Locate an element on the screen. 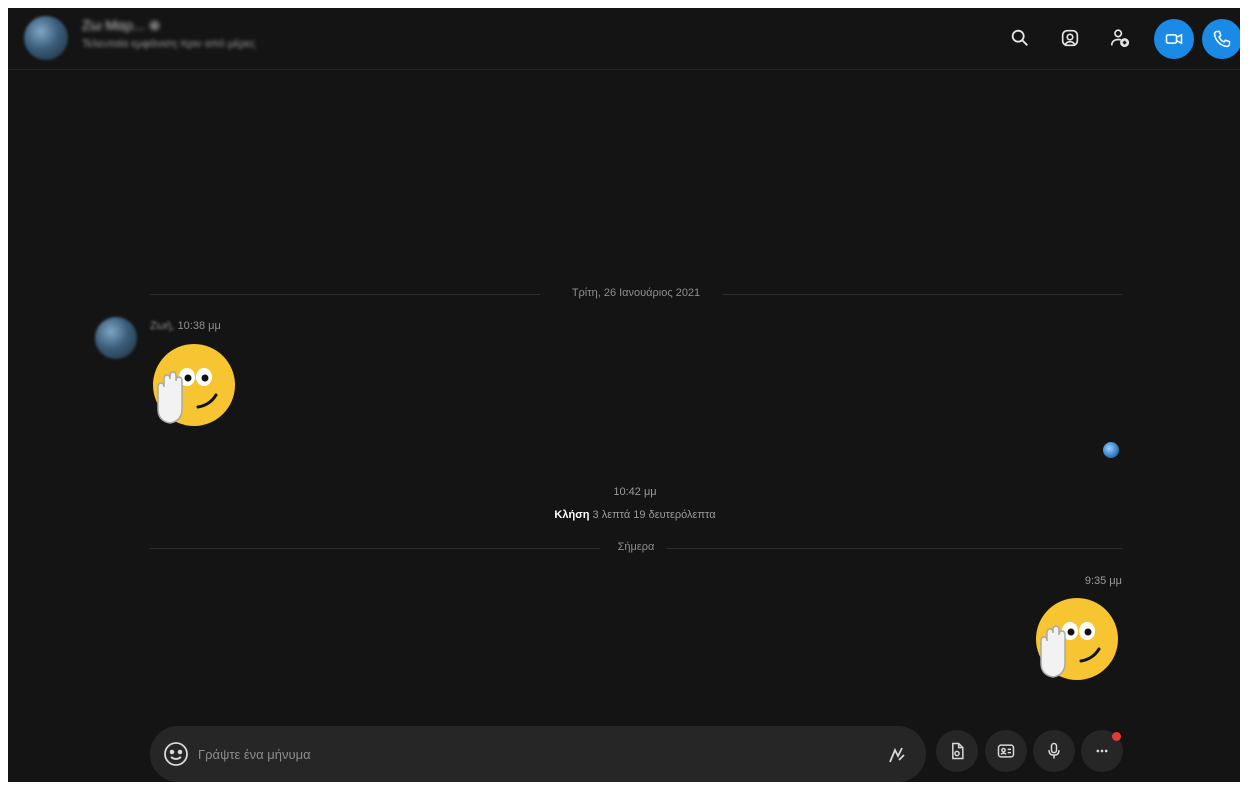 This screenshot has height=790, width=1248. contact-card-icon is located at coordinates (1006, 751).